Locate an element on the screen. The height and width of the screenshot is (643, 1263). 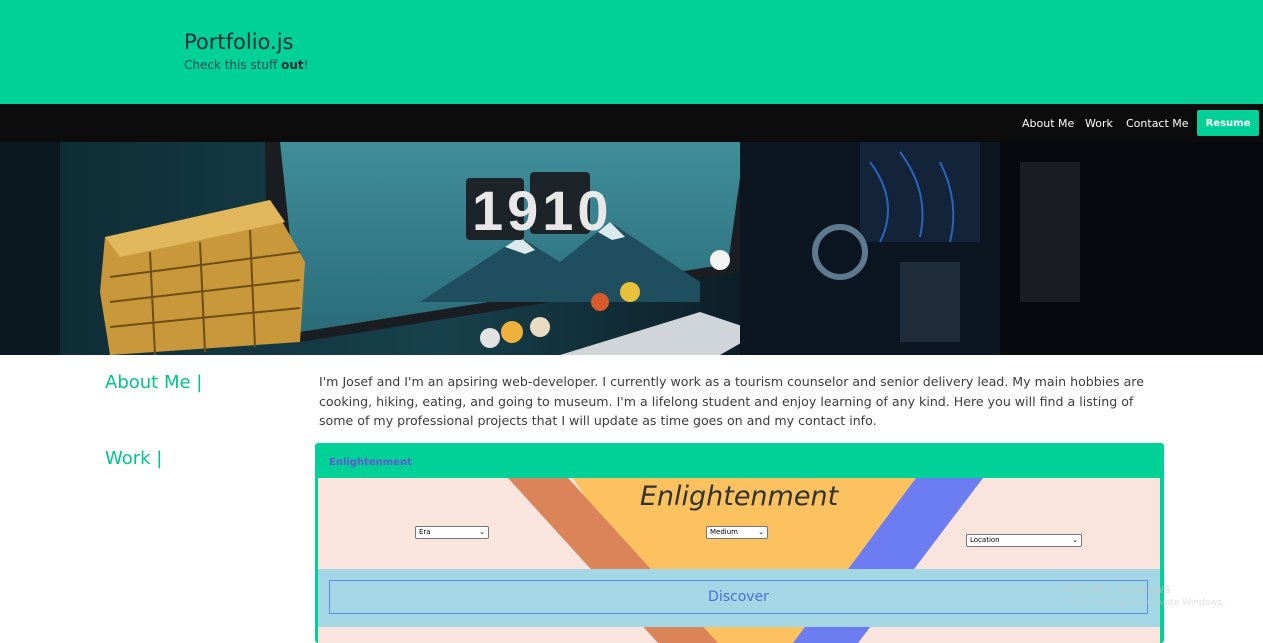
location-select: Location ⌄ is located at coordinates (1024, 540).